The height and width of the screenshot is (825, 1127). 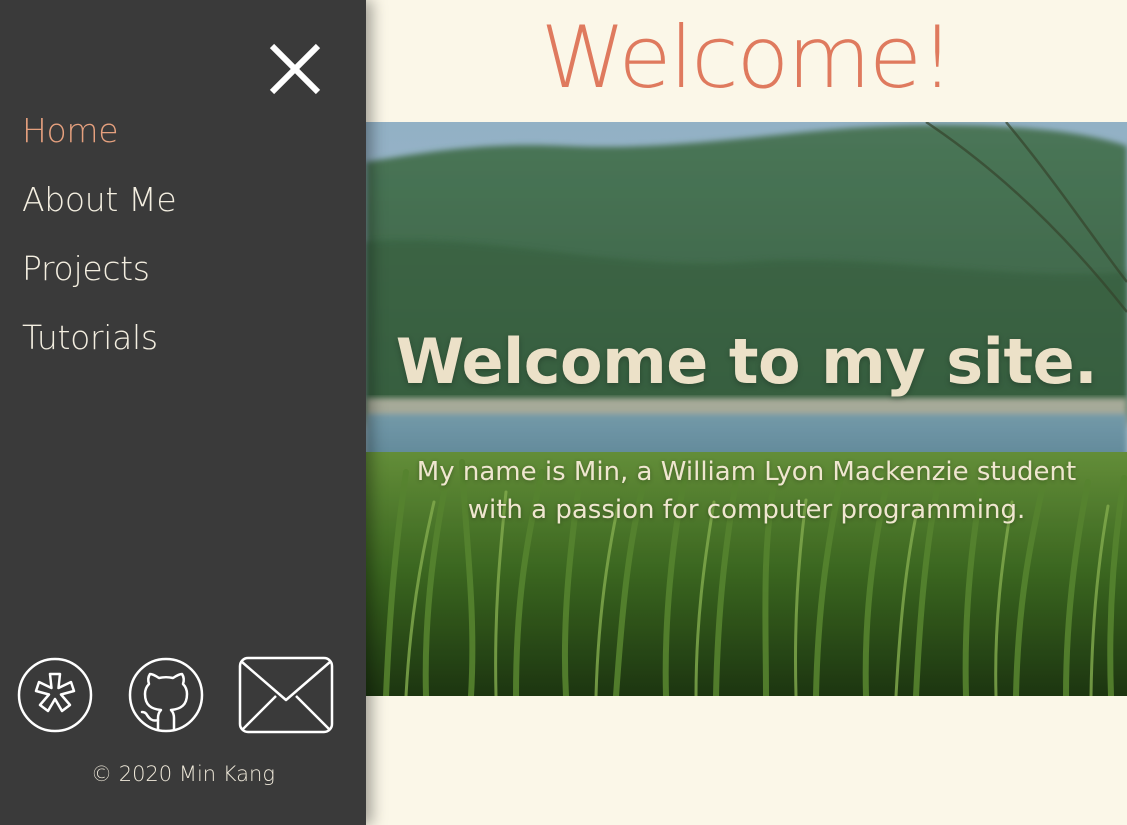 I want to click on social-links, so click(x=183, y=696).